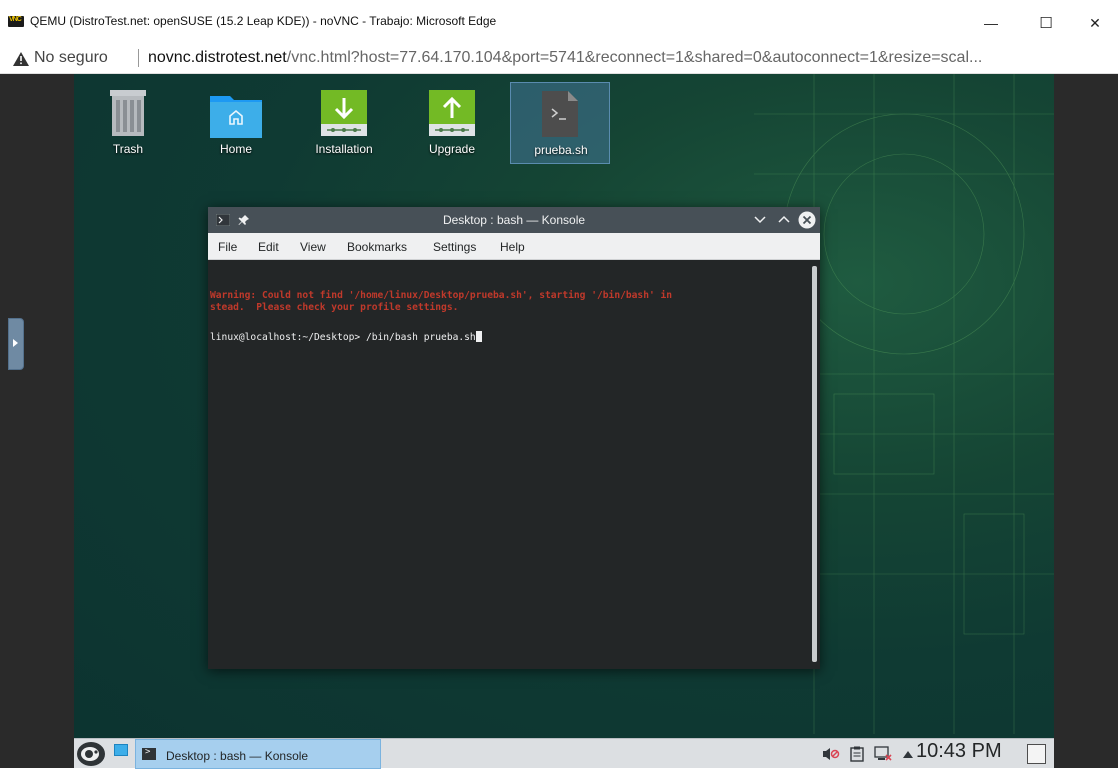  Describe the element at coordinates (991, 23) in the screenshot. I see `minimize-button: —` at that location.